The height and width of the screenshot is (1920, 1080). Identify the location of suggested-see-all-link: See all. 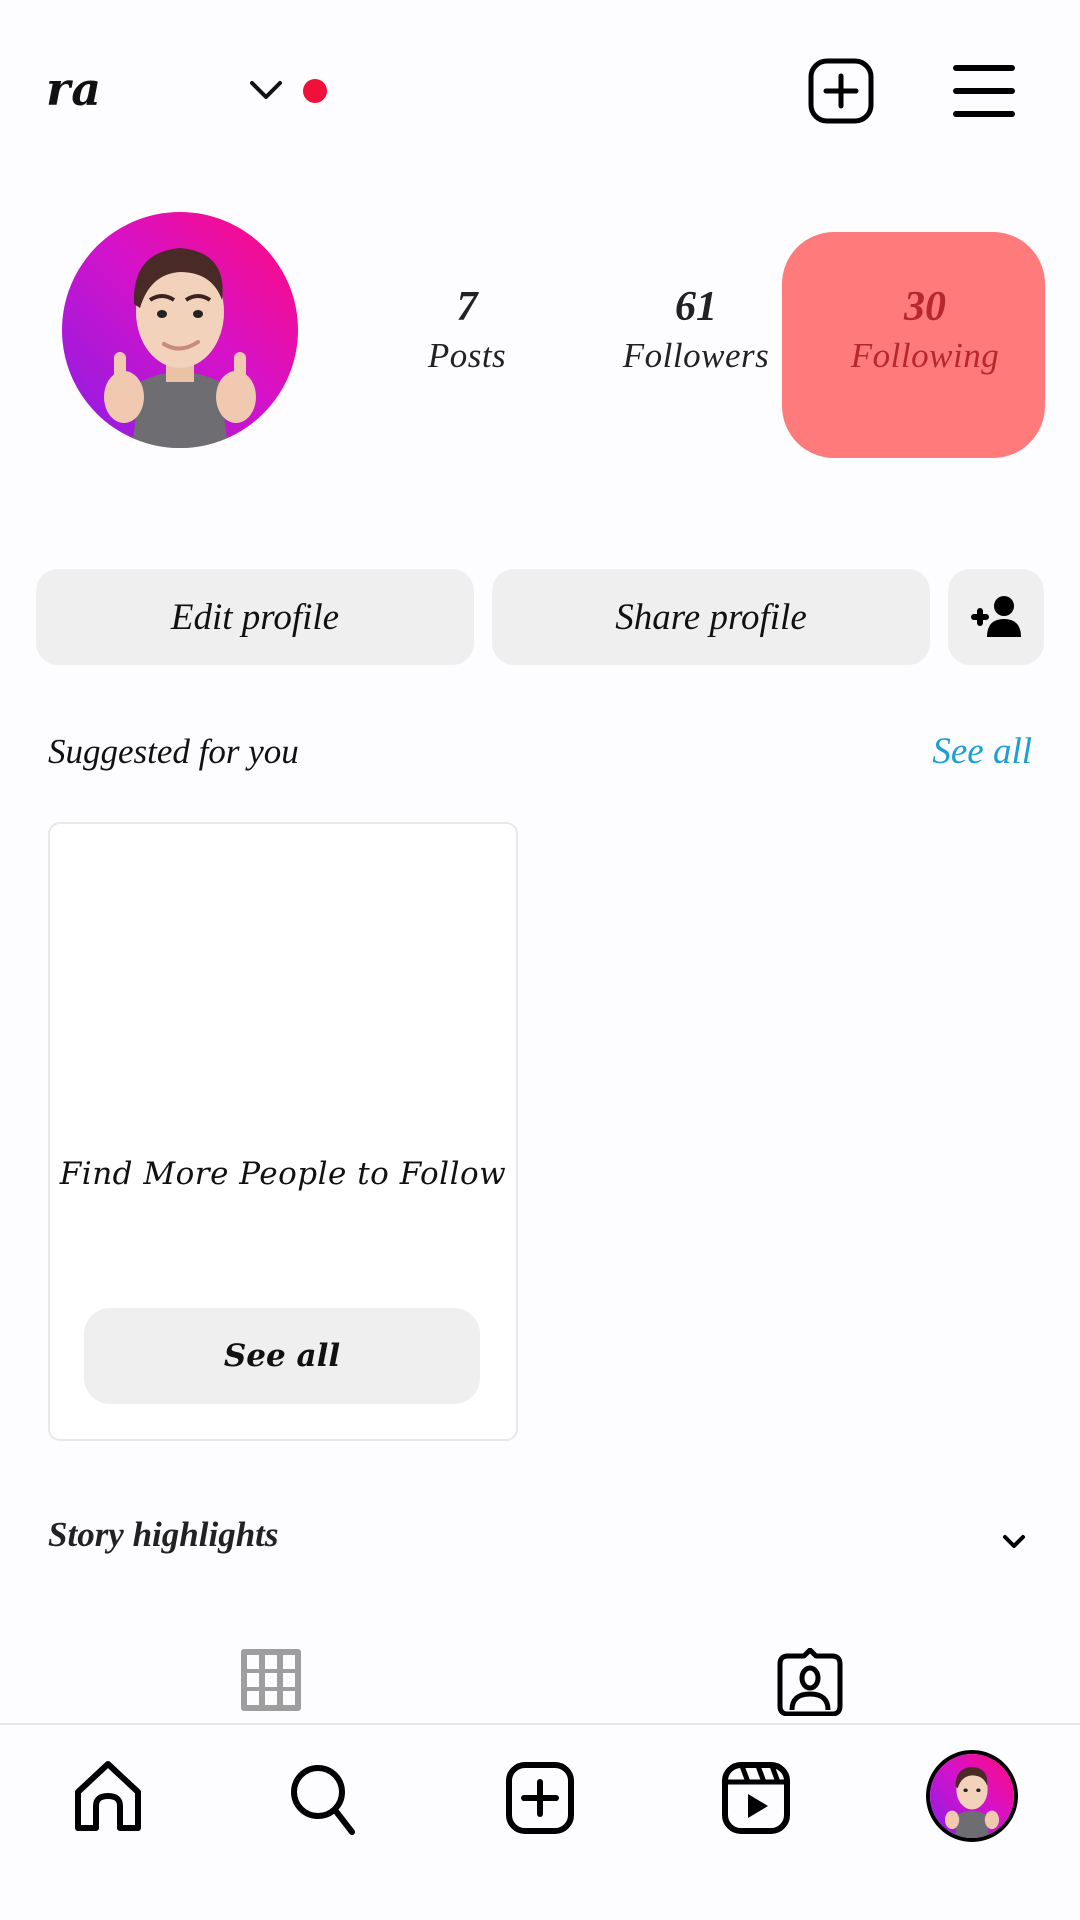
(982, 751).